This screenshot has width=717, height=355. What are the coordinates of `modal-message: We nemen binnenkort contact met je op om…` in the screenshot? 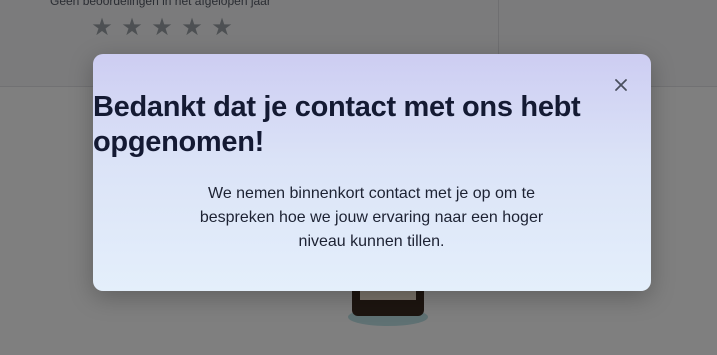 It's located at (371, 217).